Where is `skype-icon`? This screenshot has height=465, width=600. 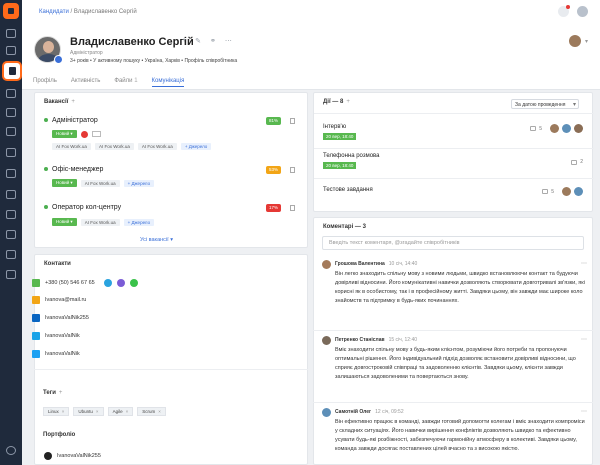 skype-icon is located at coordinates (36, 336).